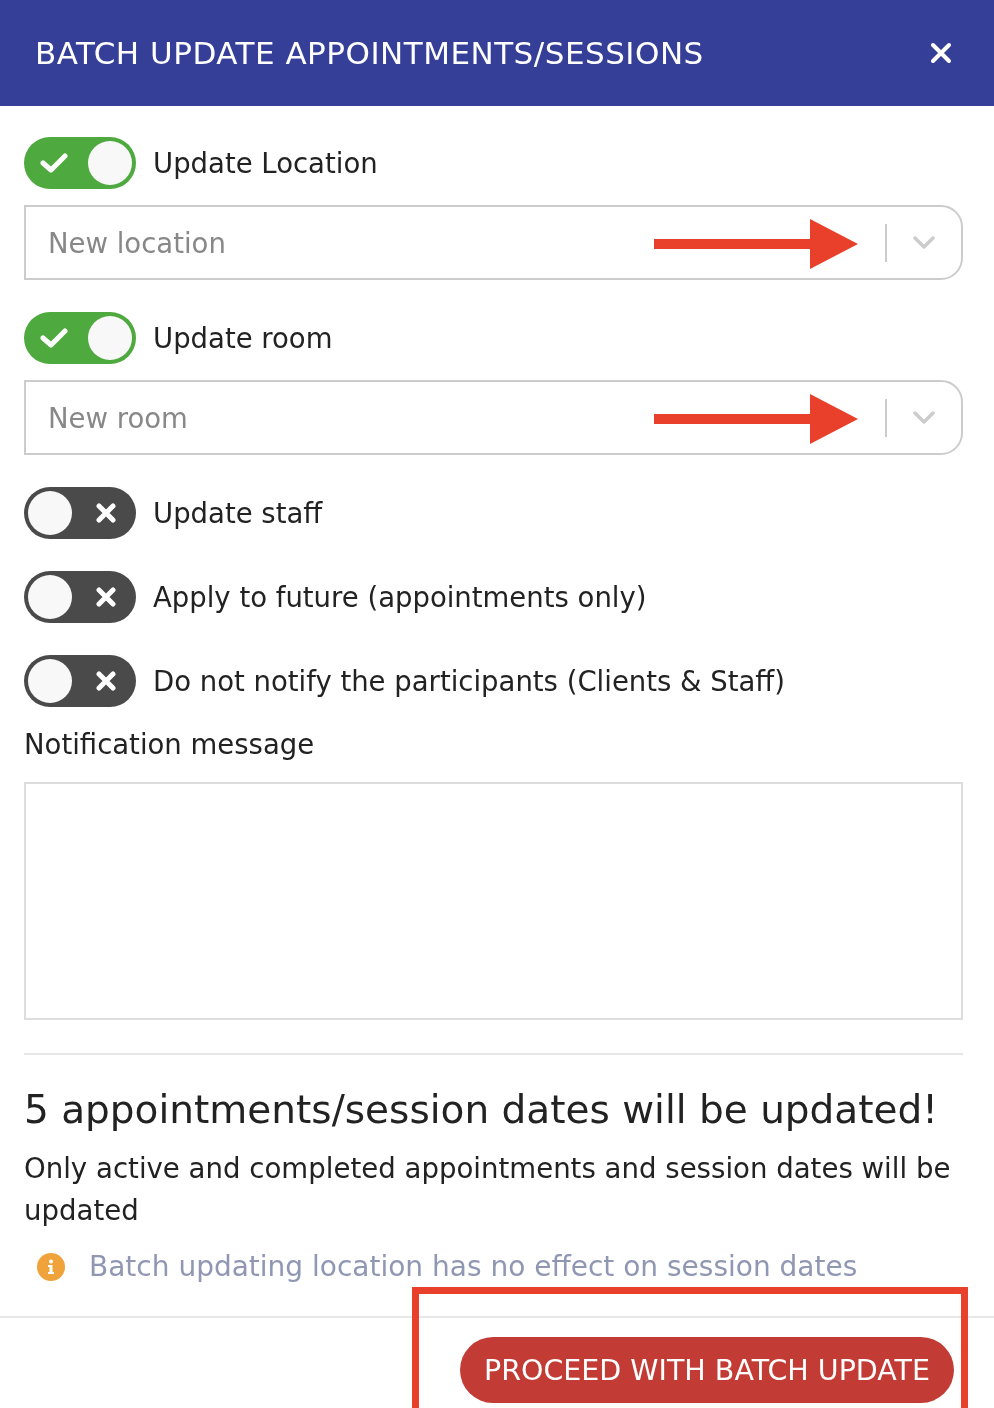 The height and width of the screenshot is (1408, 994). Describe the element at coordinates (493, 417) in the screenshot. I see `select-field: New room` at that location.